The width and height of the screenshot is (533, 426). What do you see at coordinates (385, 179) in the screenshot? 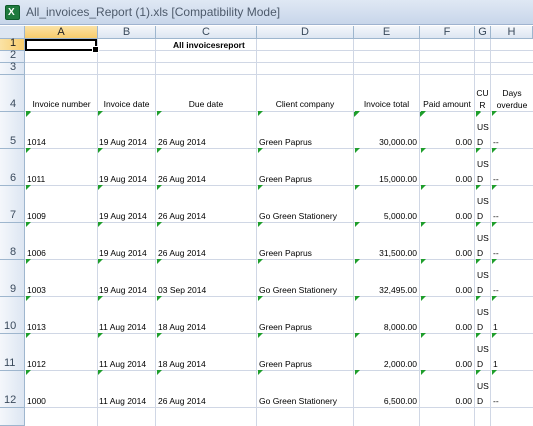
I see `cell-invoice-total: 15,000.00` at bounding box center [385, 179].